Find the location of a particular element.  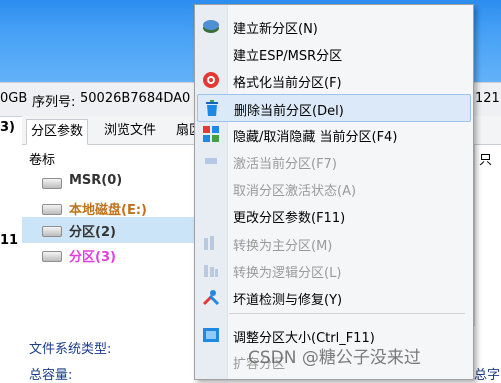

menu-item: 删除当前分区(Del) is located at coordinates (334, 108).